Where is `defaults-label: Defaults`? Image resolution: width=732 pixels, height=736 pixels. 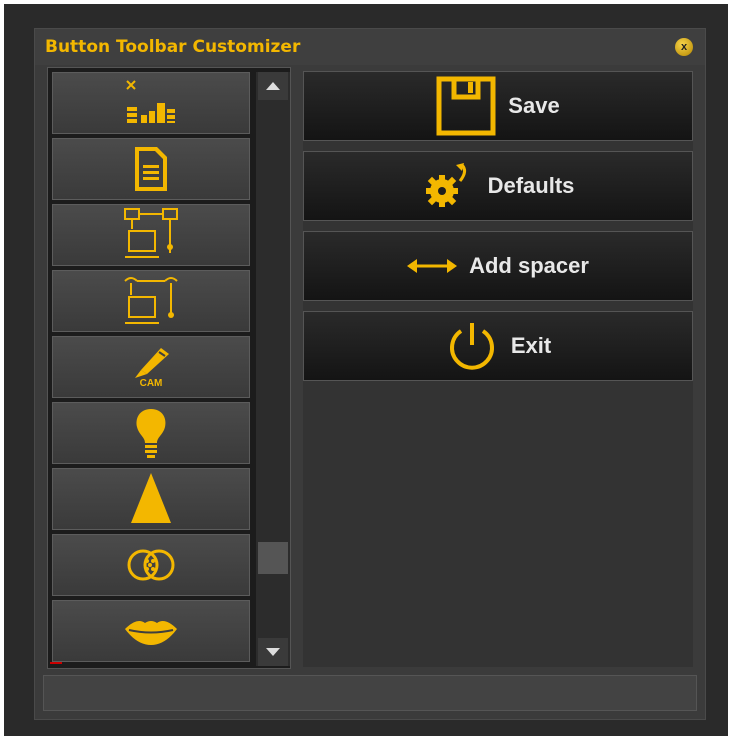 defaults-label: Defaults is located at coordinates (531, 185).